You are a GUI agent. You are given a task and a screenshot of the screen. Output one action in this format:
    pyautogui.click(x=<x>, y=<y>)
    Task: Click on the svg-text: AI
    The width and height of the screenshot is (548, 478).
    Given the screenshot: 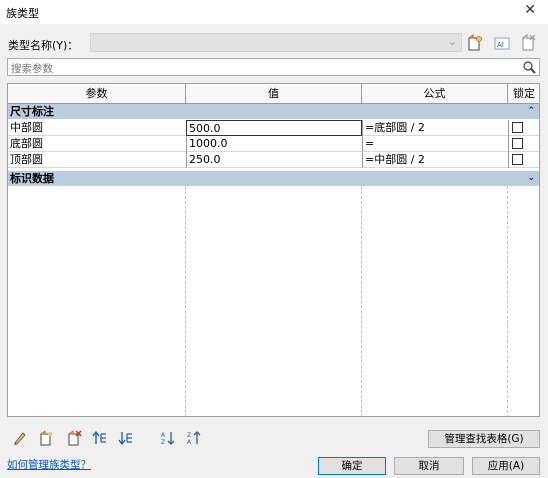 What is the action you would take?
    pyautogui.click(x=500, y=45)
    